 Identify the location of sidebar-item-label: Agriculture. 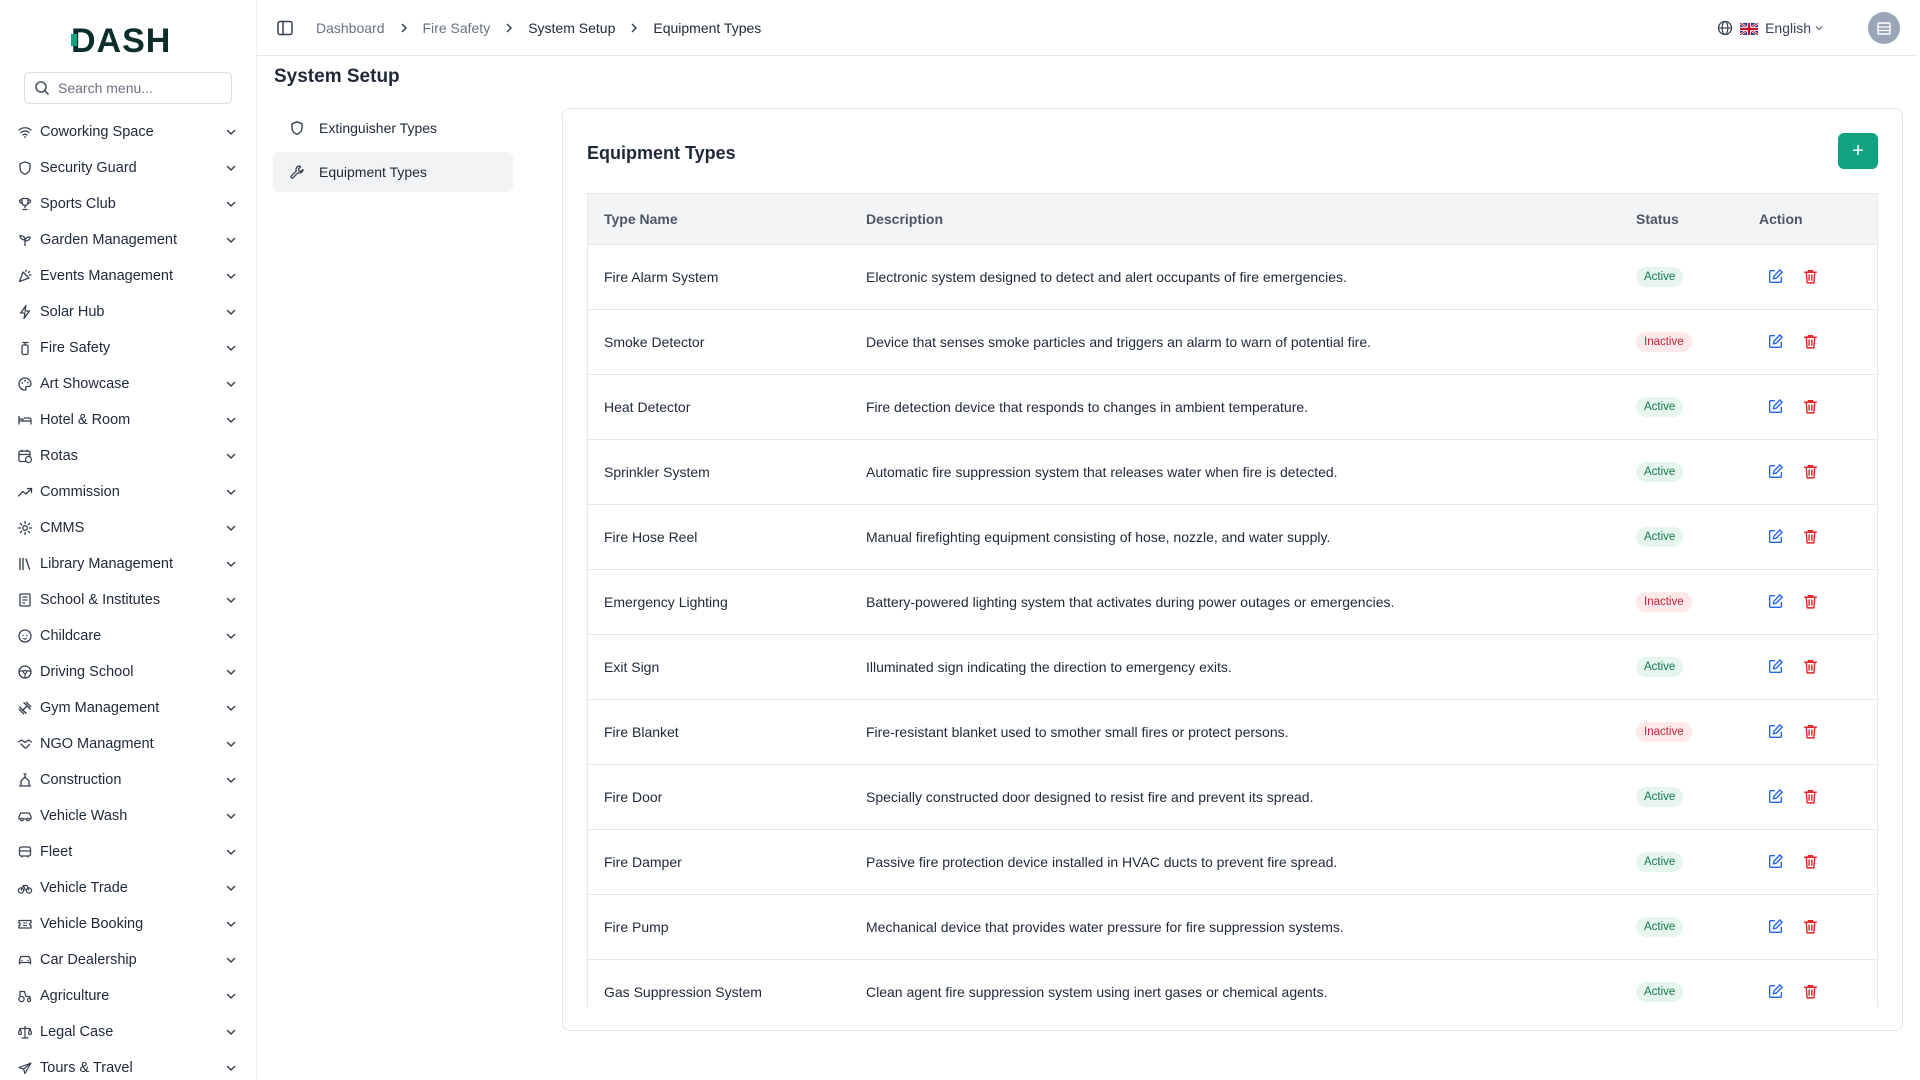
(75, 996).